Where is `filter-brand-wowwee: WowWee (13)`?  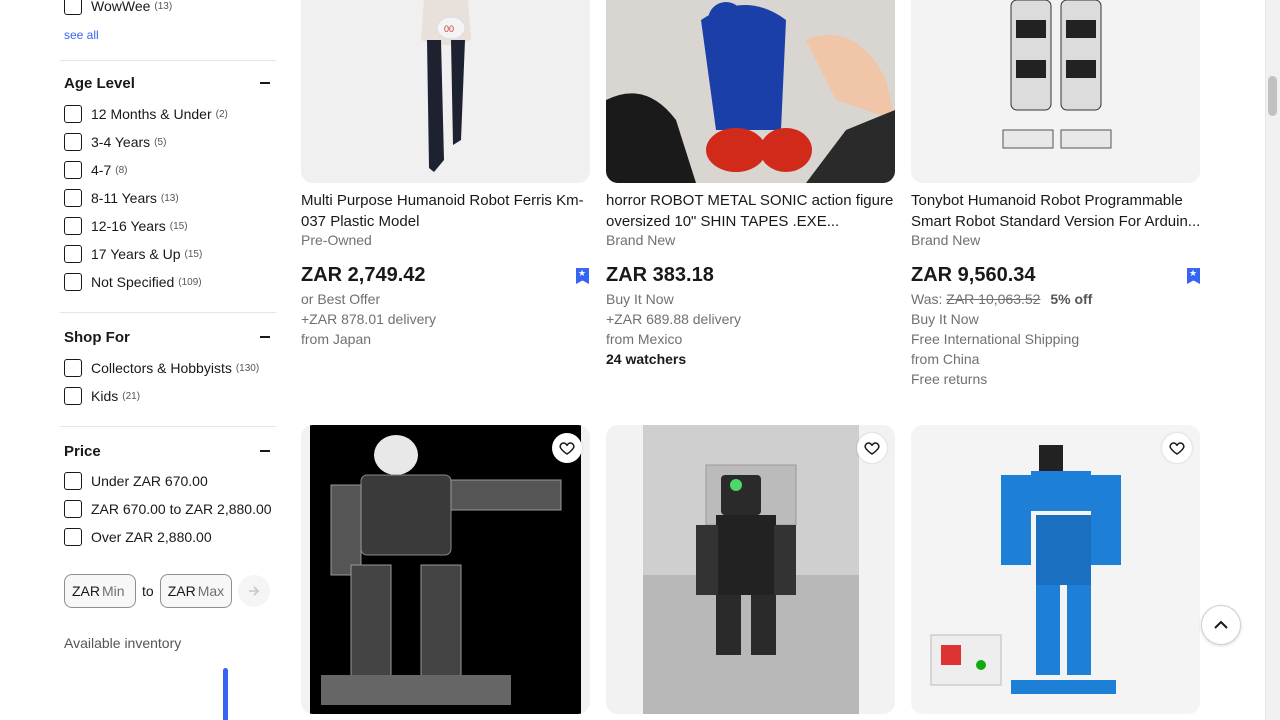
filter-brand-wowwee: WowWee (13) is located at coordinates (118, 10).